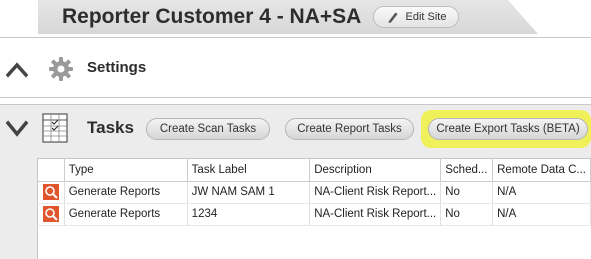 The width and height of the screenshot is (591, 259). Describe the element at coordinates (17, 129) in the screenshot. I see `chevron-down-icon` at that location.